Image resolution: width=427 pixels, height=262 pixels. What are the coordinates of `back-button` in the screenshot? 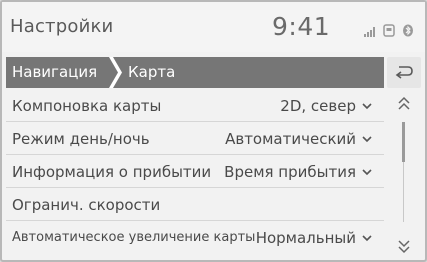 It's located at (404, 72).